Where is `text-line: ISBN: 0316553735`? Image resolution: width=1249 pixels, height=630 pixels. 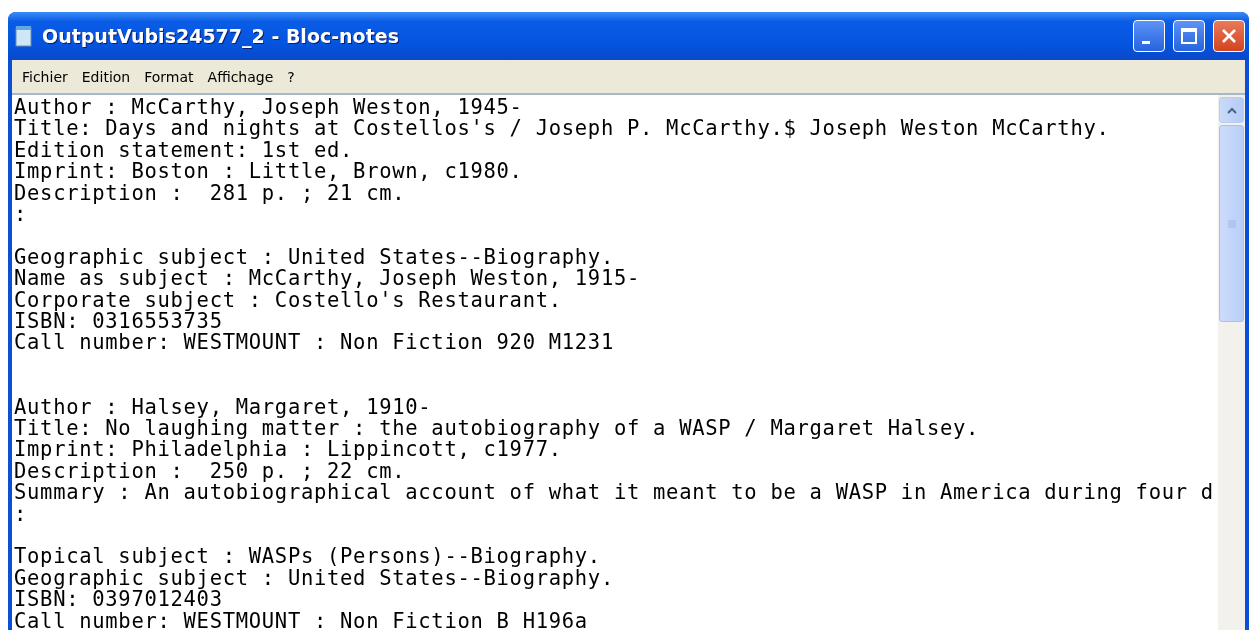 text-line: ISBN: 0316553735 is located at coordinates (118, 322).